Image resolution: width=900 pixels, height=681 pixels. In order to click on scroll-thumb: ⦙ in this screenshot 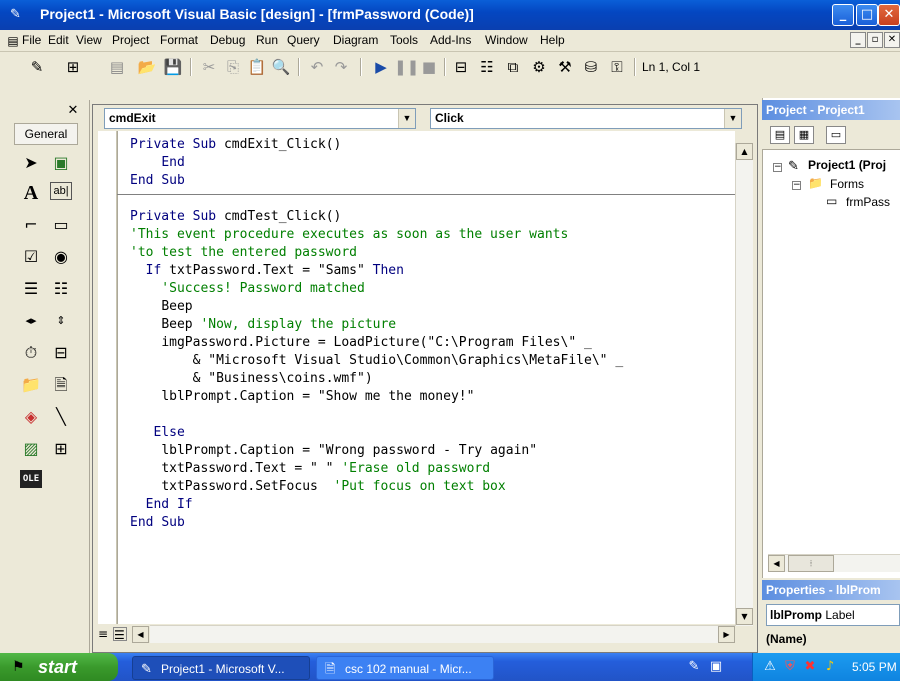, I will do `click(811, 563)`.